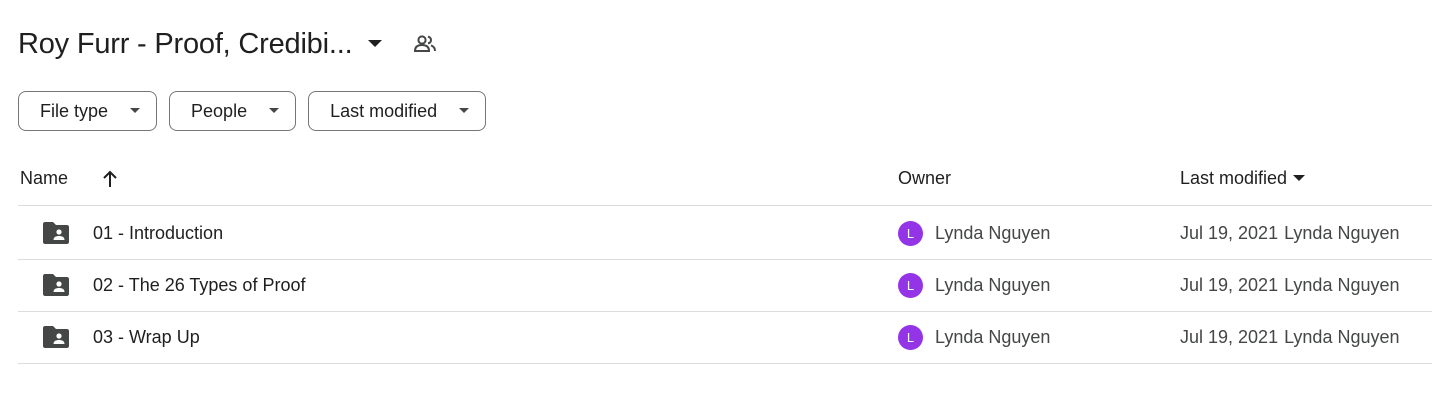 The height and width of the screenshot is (400, 1432). I want to click on last-modified-filter-label: Last modified, so click(384, 110).